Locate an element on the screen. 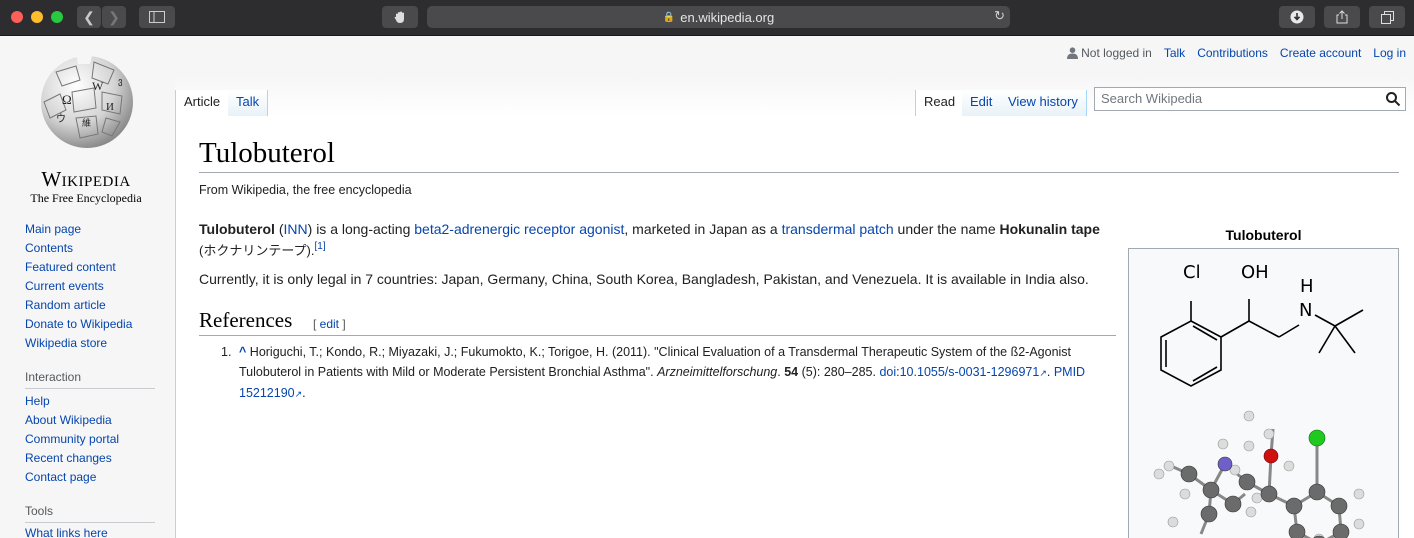 This screenshot has height=538, width=1414. browser-toolbar: ❮ ❯ 🔒 en.wikipedia.org ↻ is located at coordinates (707, 18).